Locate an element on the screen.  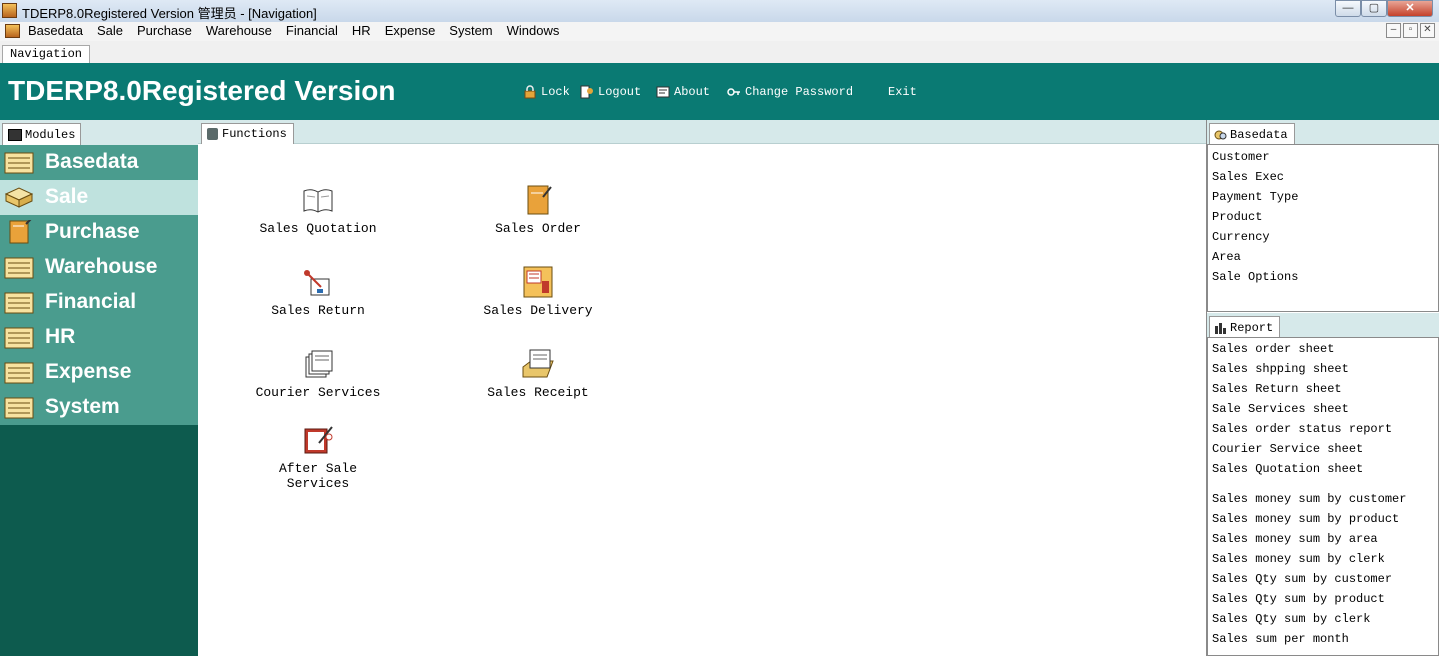
about-label: About is located at coordinates (692, 92).